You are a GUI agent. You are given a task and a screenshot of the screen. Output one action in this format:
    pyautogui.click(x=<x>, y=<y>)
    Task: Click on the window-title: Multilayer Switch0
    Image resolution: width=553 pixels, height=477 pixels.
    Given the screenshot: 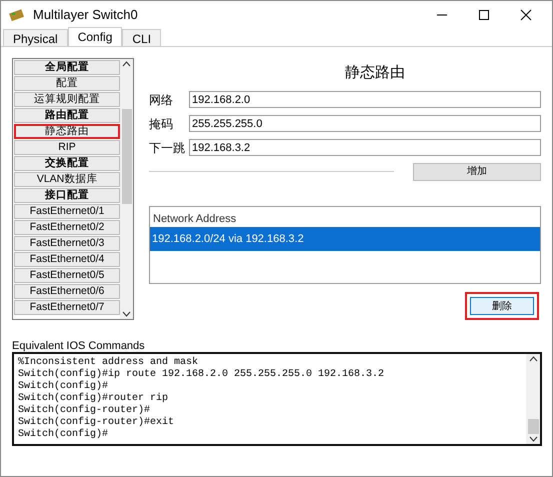 What is the action you would take?
    pyautogui.click(x=85, y=15)
    